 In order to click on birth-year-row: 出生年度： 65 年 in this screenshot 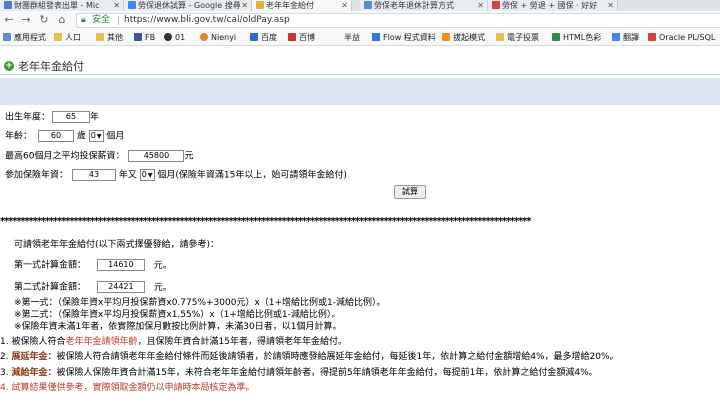, I will do `click(52, 117)`.